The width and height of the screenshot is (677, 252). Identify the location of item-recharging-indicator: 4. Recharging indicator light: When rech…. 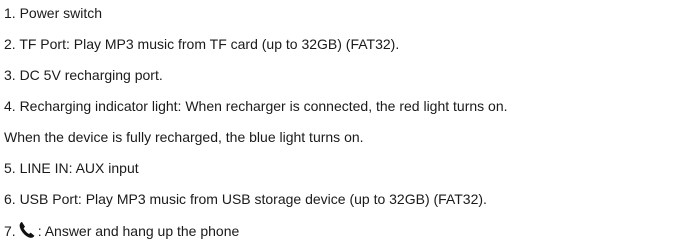
(256, 106).